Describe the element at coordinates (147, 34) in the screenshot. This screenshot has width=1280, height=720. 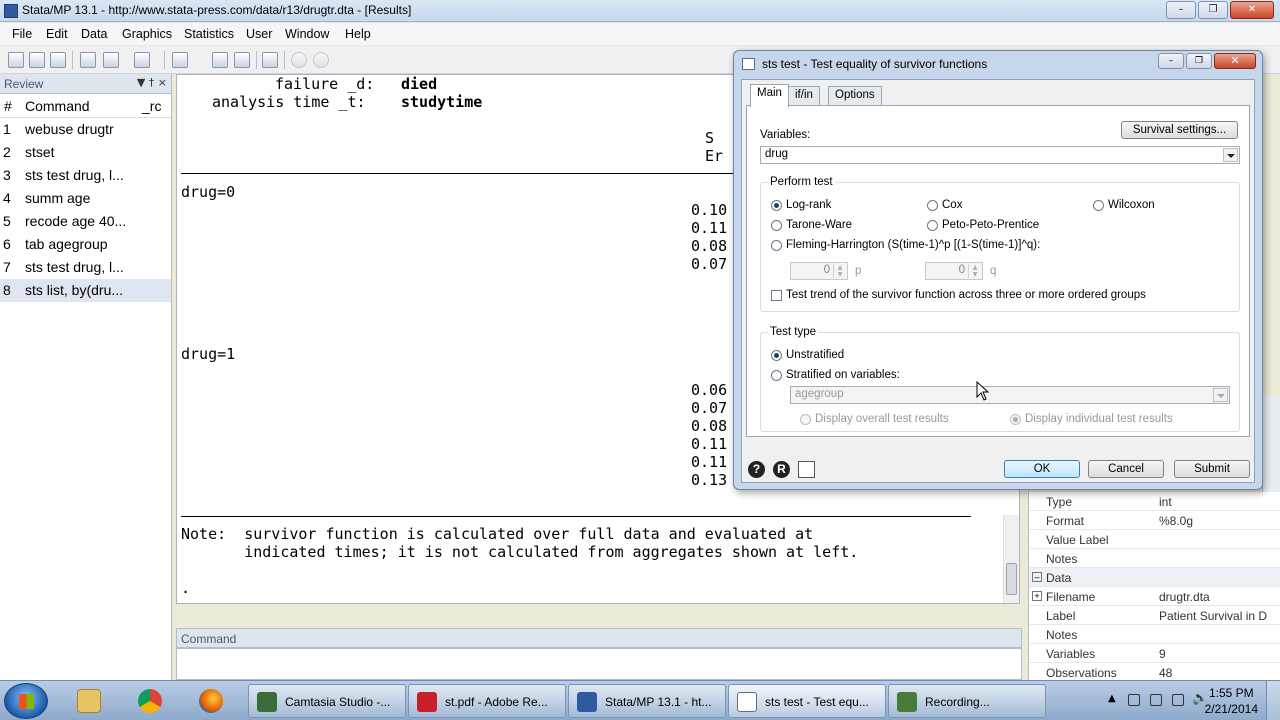
I see `menu-graphics: Graphics` at that location.